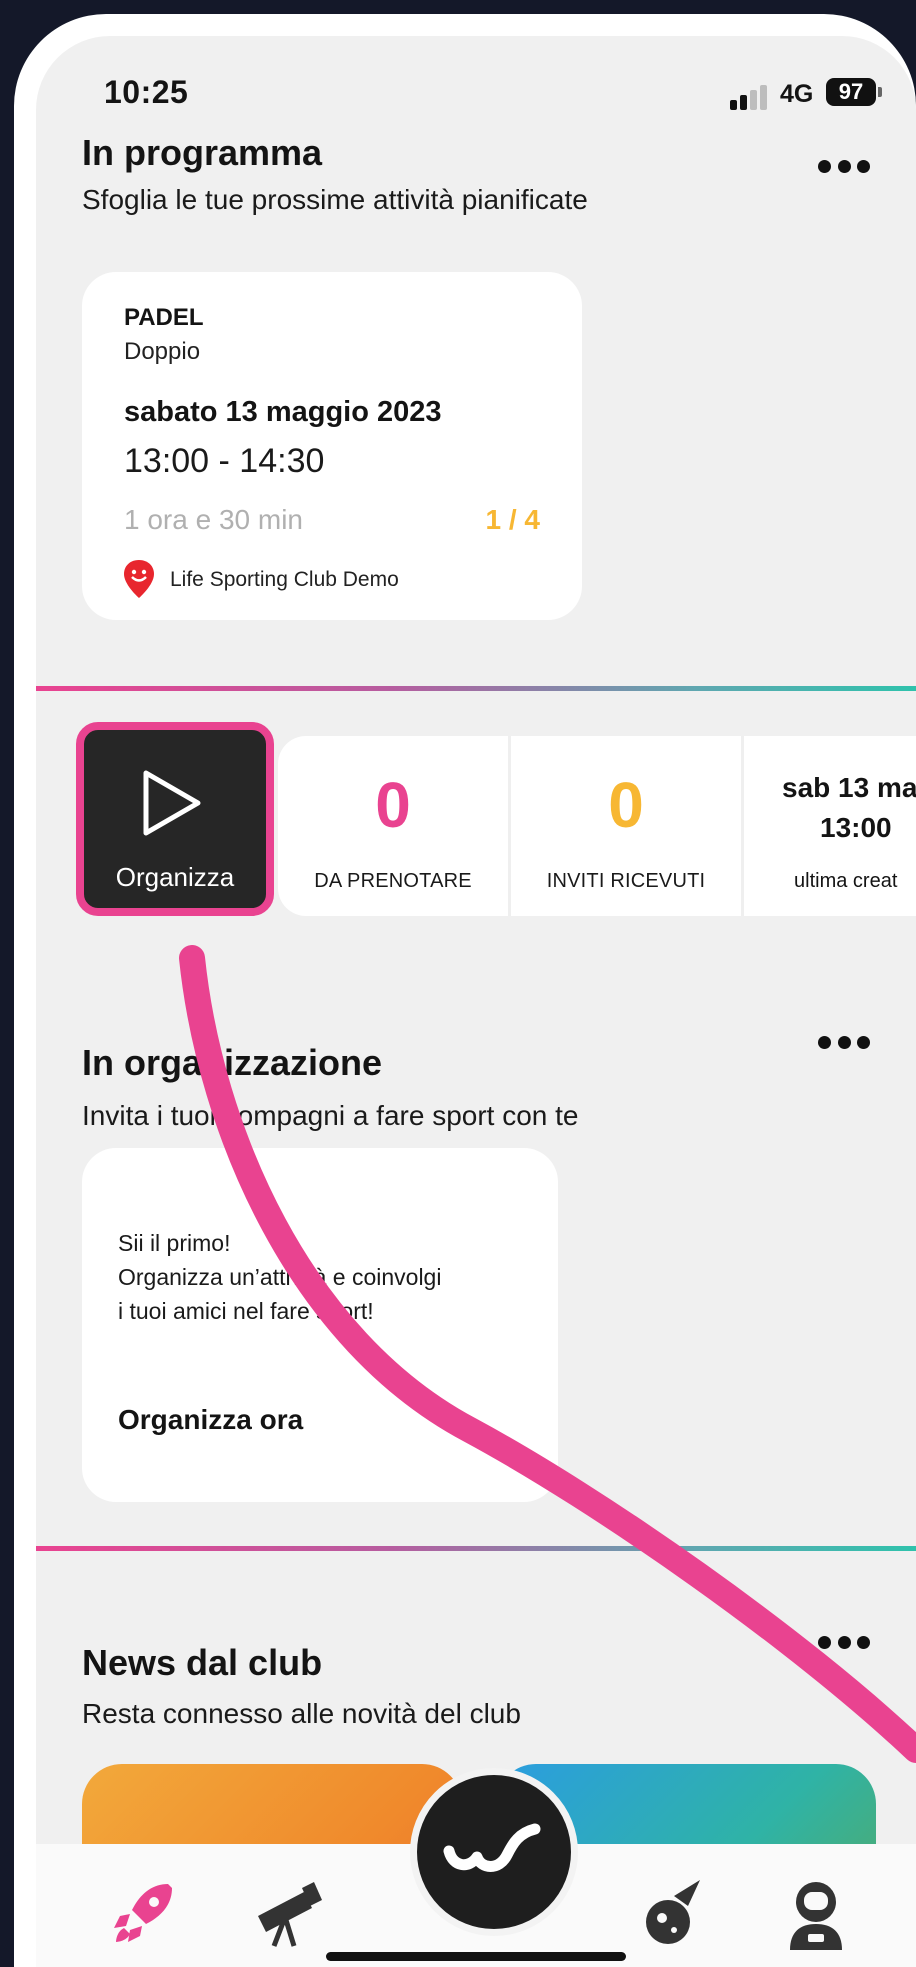 Image resolution: width=916 pixels, height=1967 pixels. What do you see at coordinates (393, 805) in the screenshot?
I see `stat-to-book-value: 0` at bounding box center [393, 805].